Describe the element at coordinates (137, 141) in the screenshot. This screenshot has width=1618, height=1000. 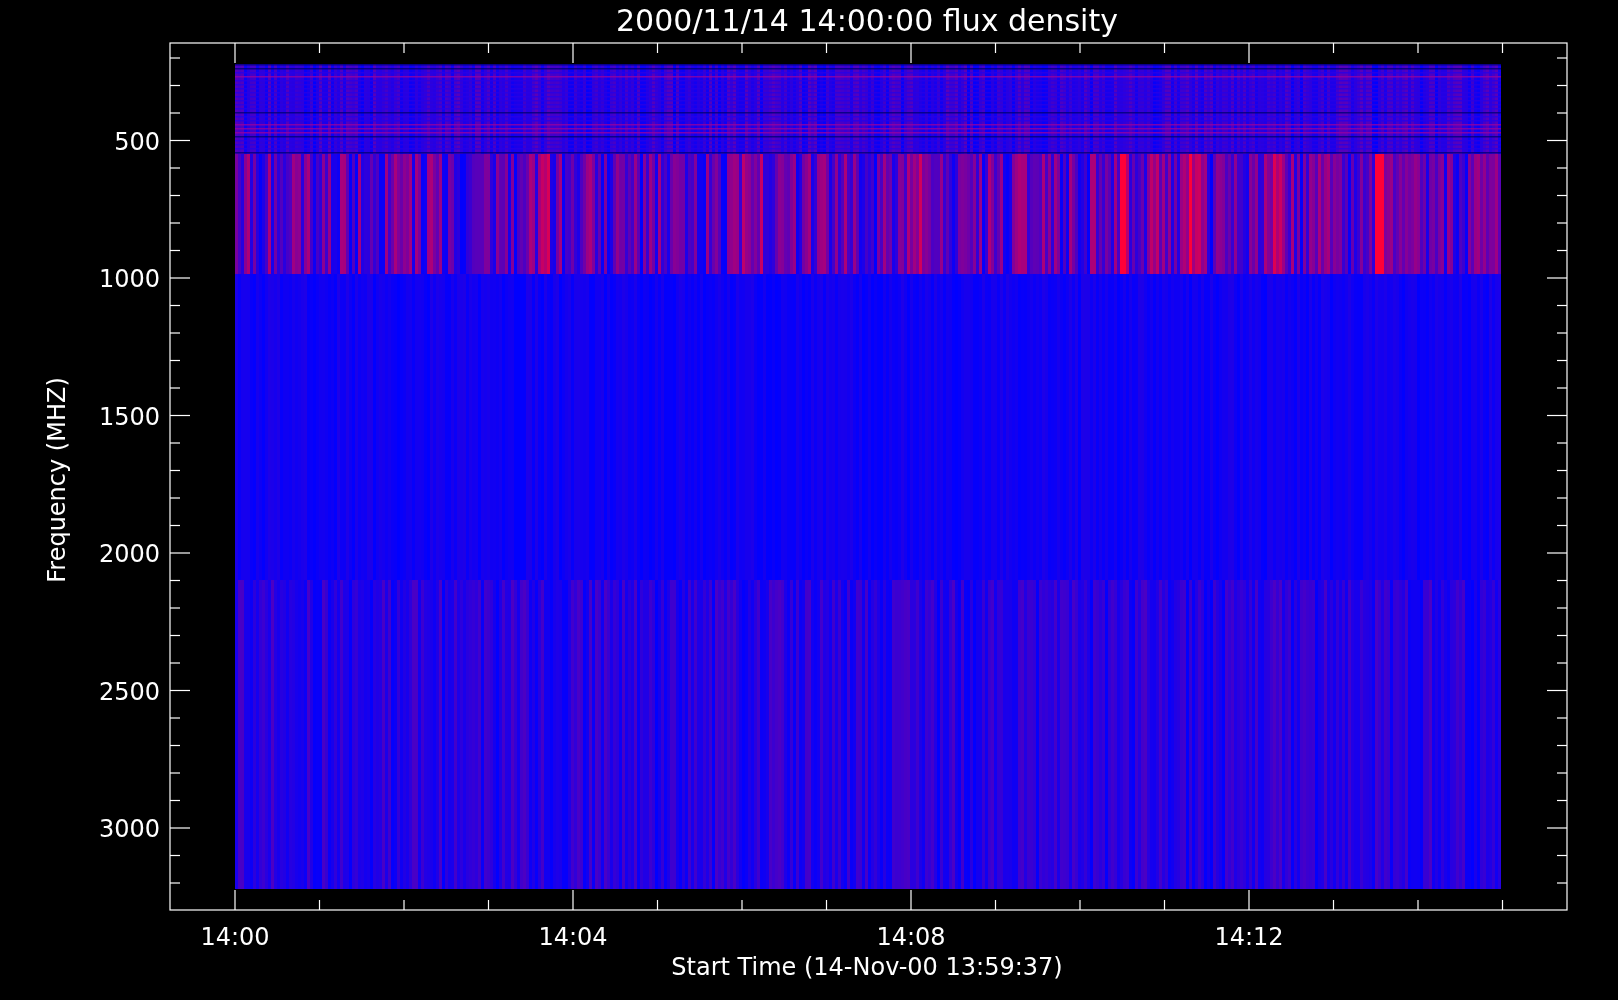
I see `y-tick-label: 500` at that location.